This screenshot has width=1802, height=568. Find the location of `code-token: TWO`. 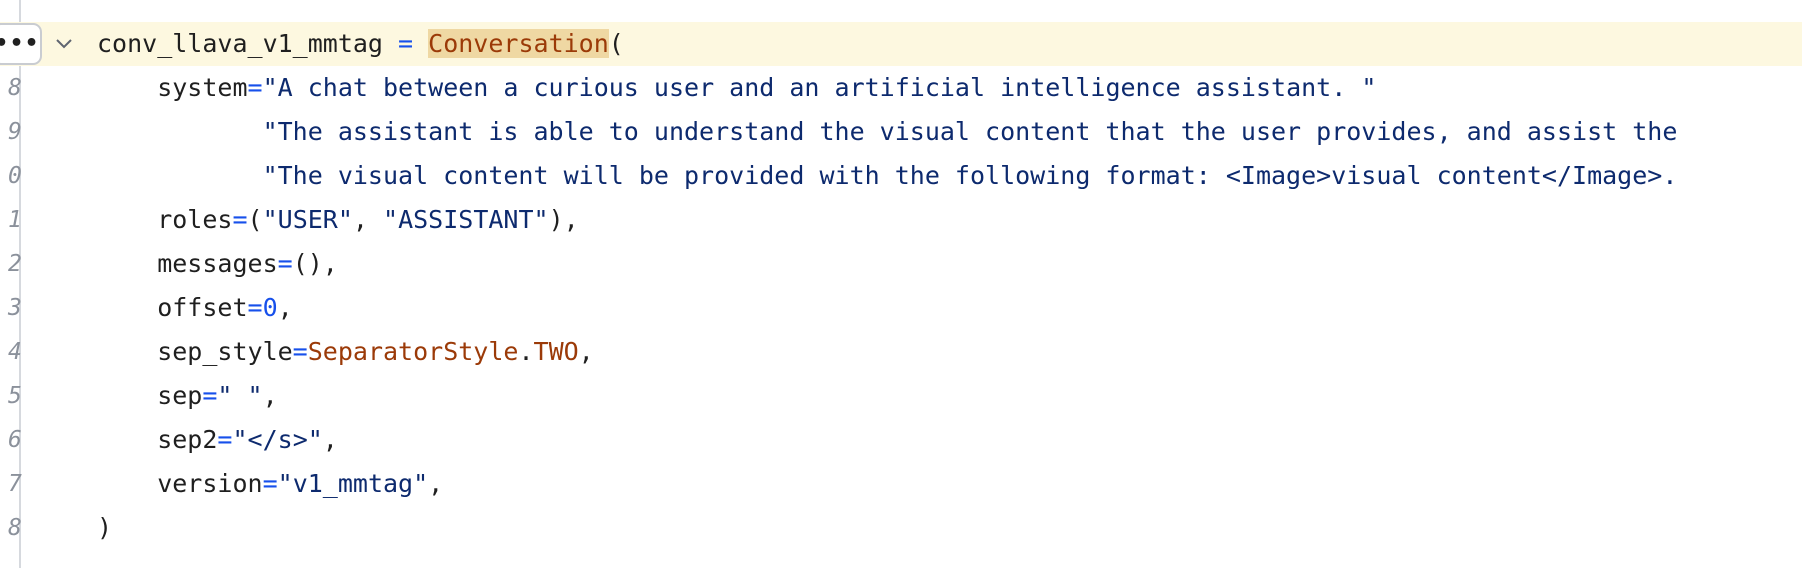

code-token: TWO is located at coordinates (556, 351).